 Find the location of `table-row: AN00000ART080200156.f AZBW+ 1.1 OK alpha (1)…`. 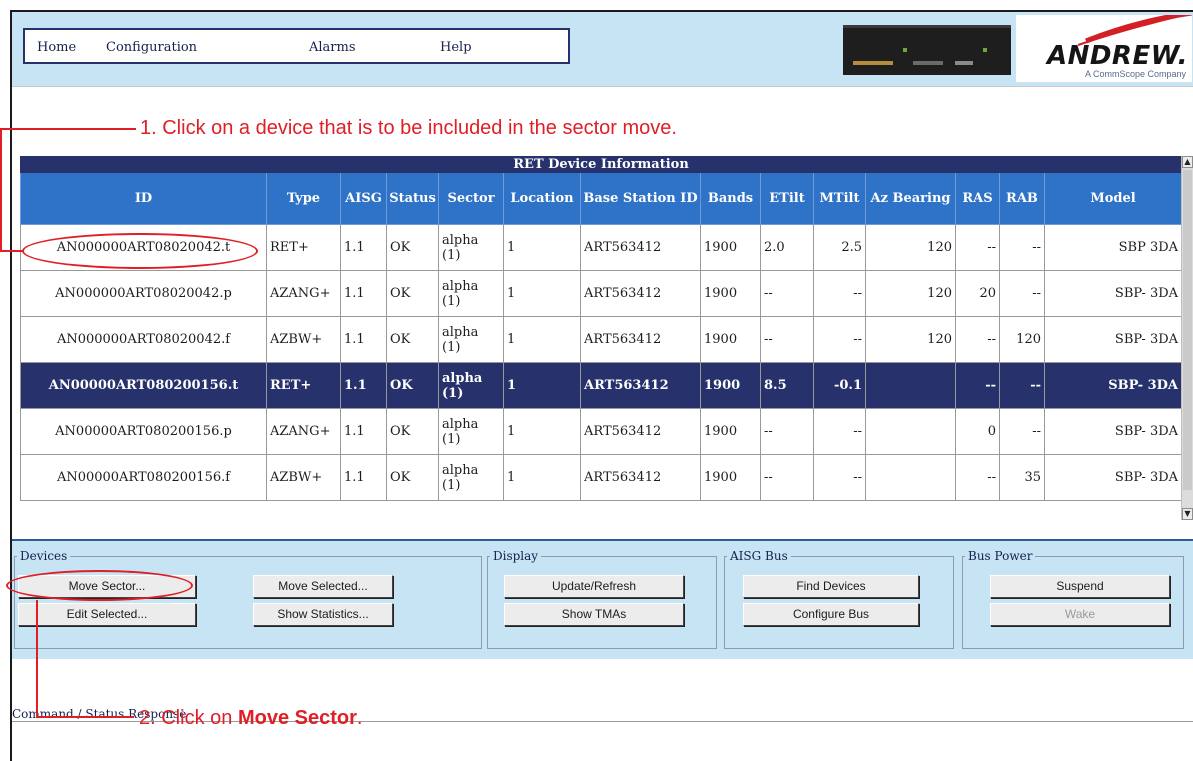

table-row: AN00000ART080200156.f AZBW+ 1.1 OK alpha (1)… is located at coordinates (600, 477).